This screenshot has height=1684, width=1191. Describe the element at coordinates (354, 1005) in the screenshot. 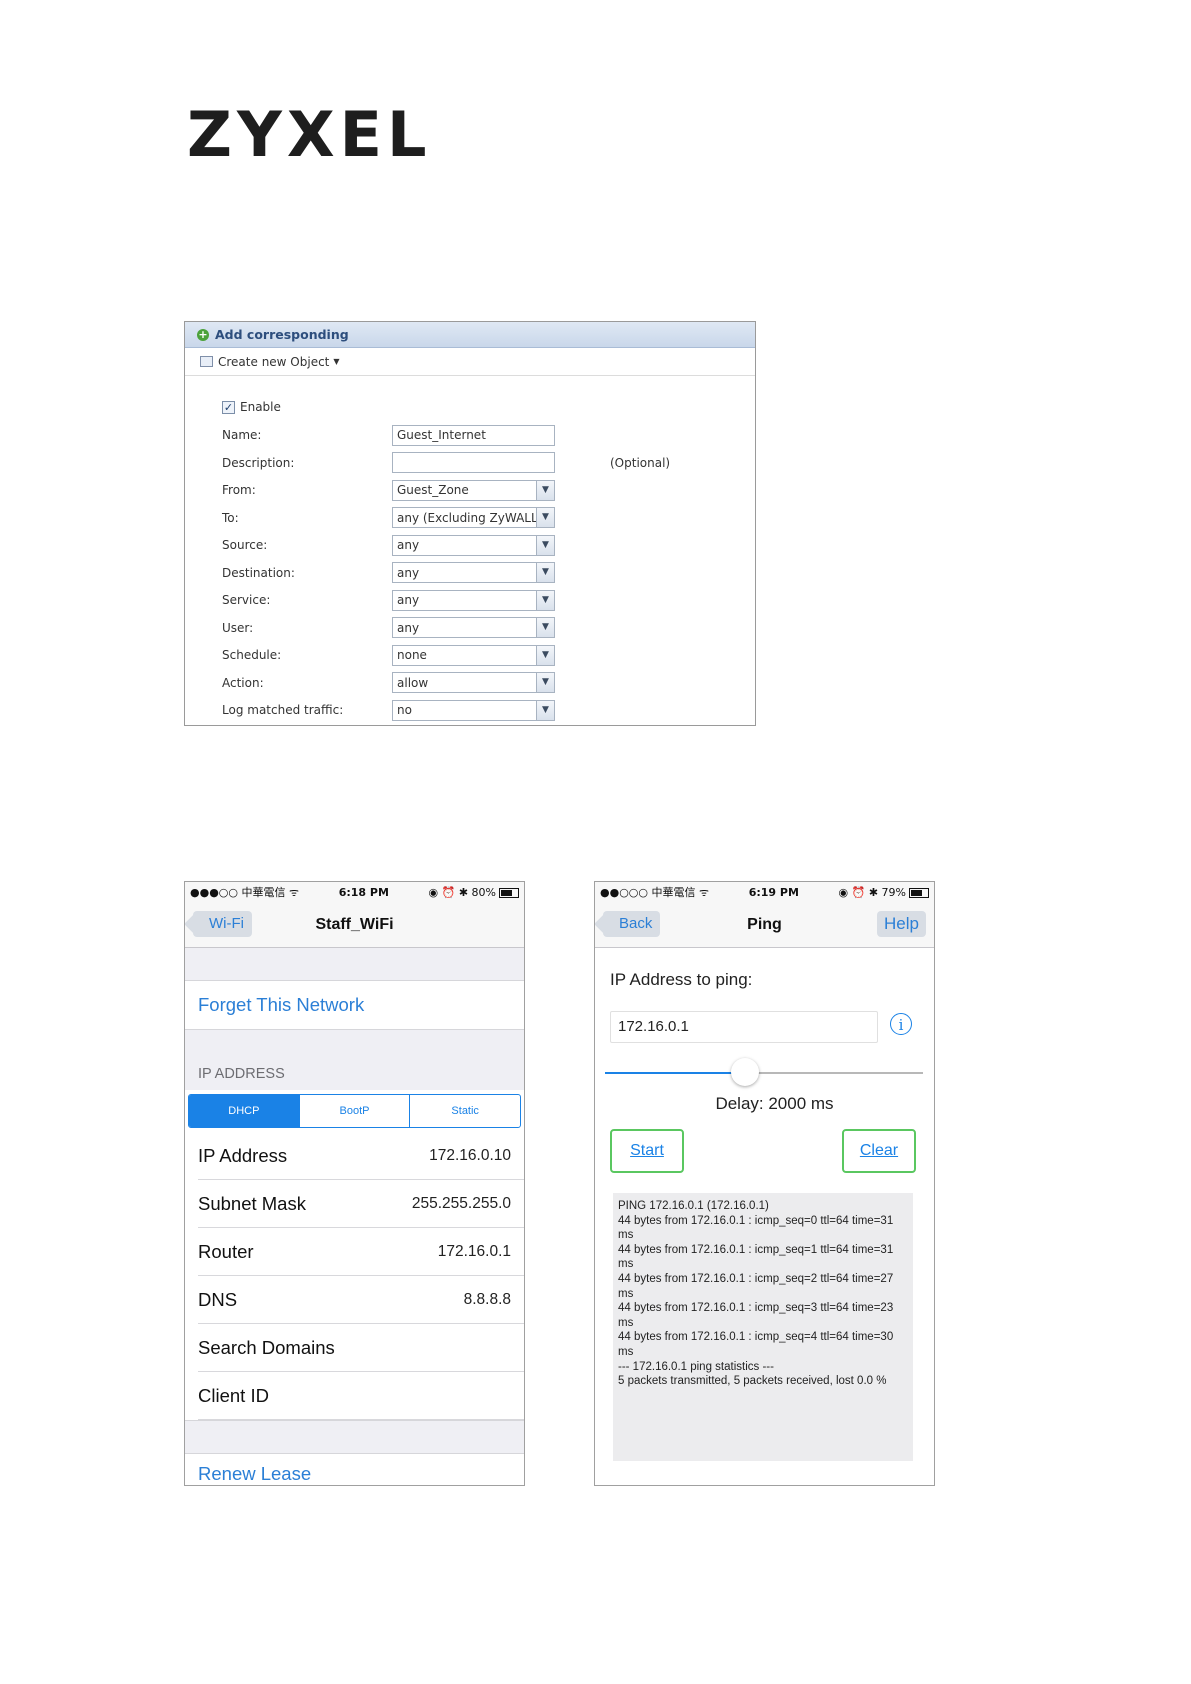

I see `forget-network-button: Forget This Network` at that location.